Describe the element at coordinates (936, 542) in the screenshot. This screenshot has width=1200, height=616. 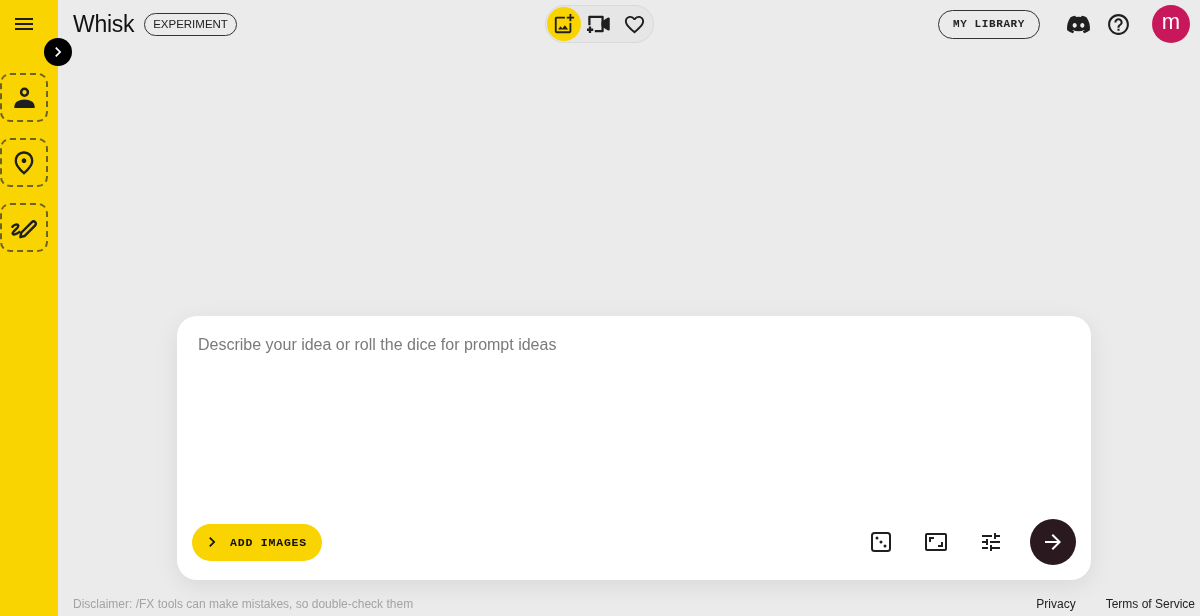
I see `aspect-ratio-icon` at that location.